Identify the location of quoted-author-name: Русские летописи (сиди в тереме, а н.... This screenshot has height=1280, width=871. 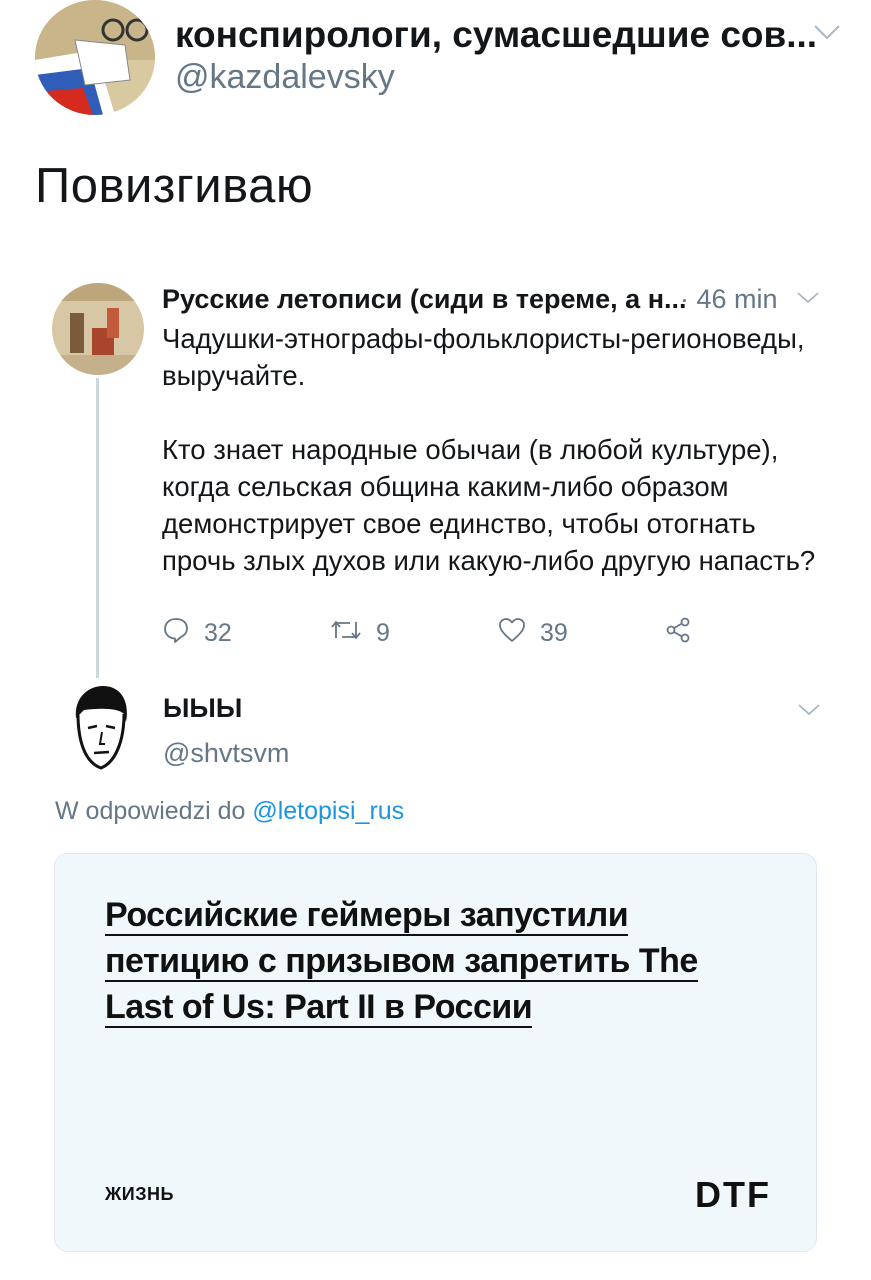
(424, 299).